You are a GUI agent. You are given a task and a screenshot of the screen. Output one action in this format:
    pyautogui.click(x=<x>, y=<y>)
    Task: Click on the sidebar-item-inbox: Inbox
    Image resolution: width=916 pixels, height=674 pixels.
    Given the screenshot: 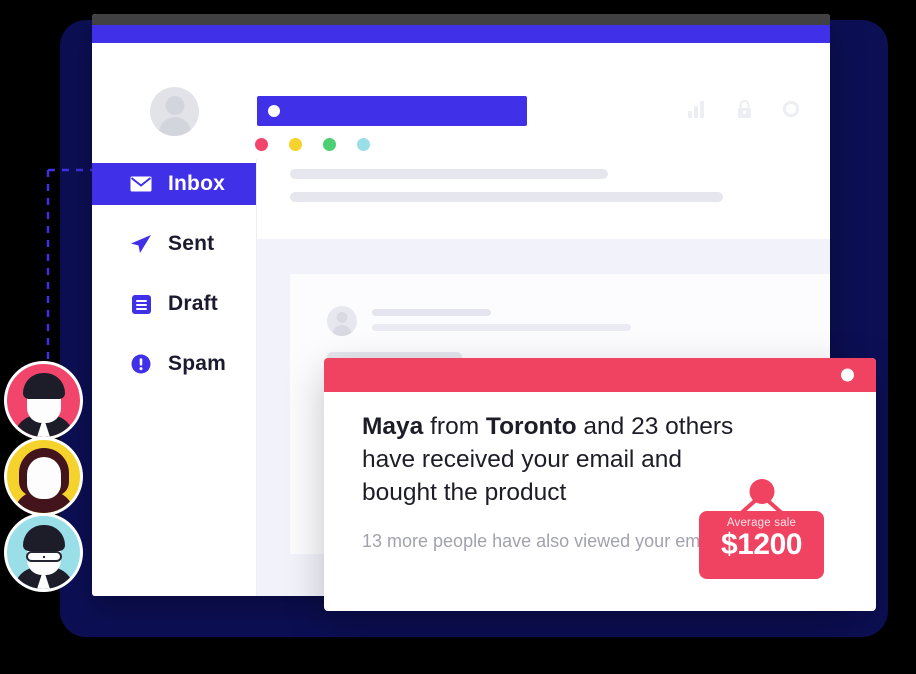 What is the action you would take?
    pyautogui.click(x=174, y=184)
    